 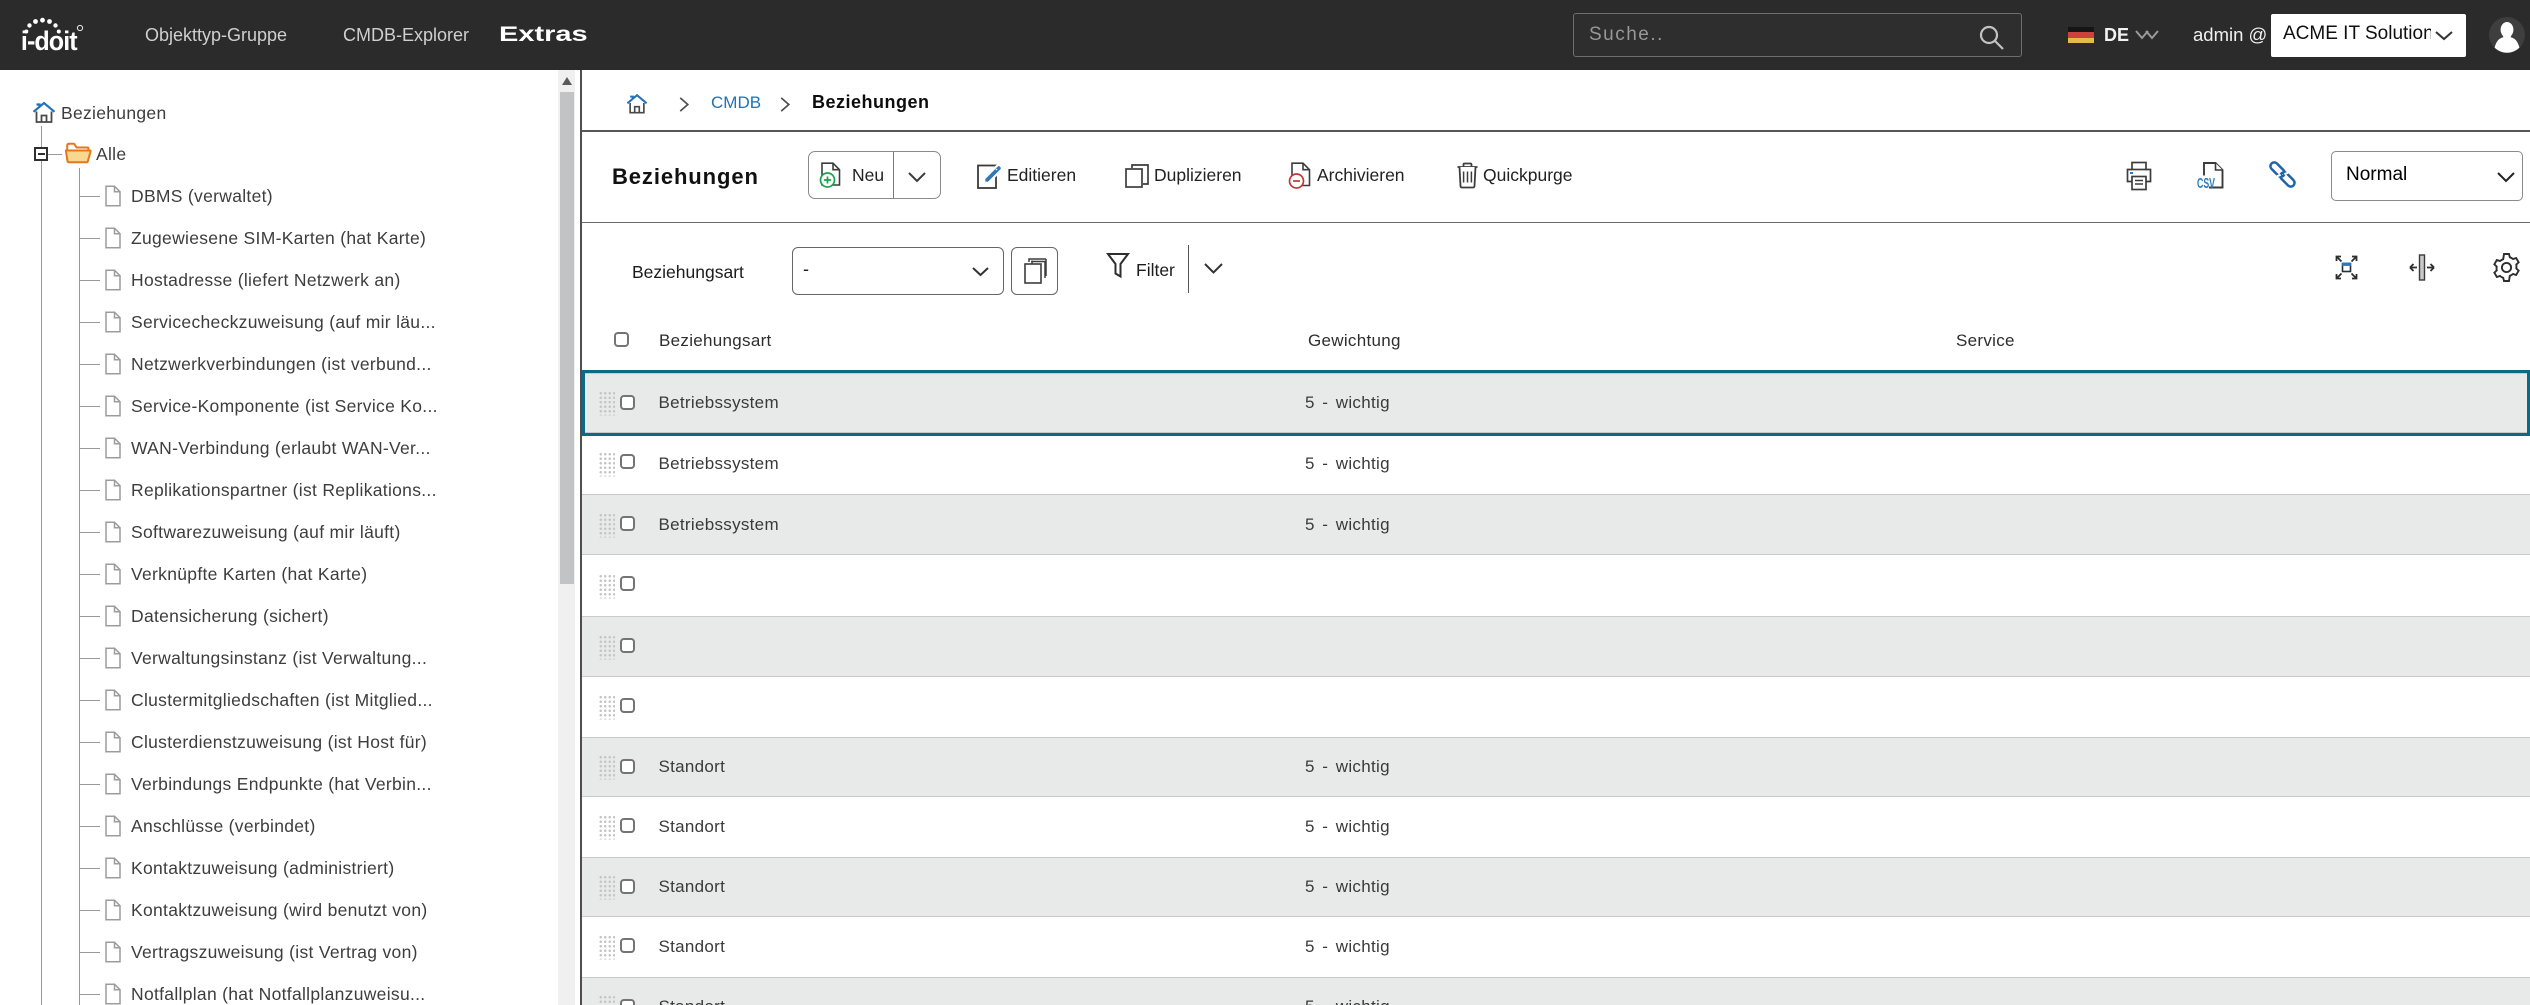 I want to click on svg-text: CSV, so click(x=2206, y=184).